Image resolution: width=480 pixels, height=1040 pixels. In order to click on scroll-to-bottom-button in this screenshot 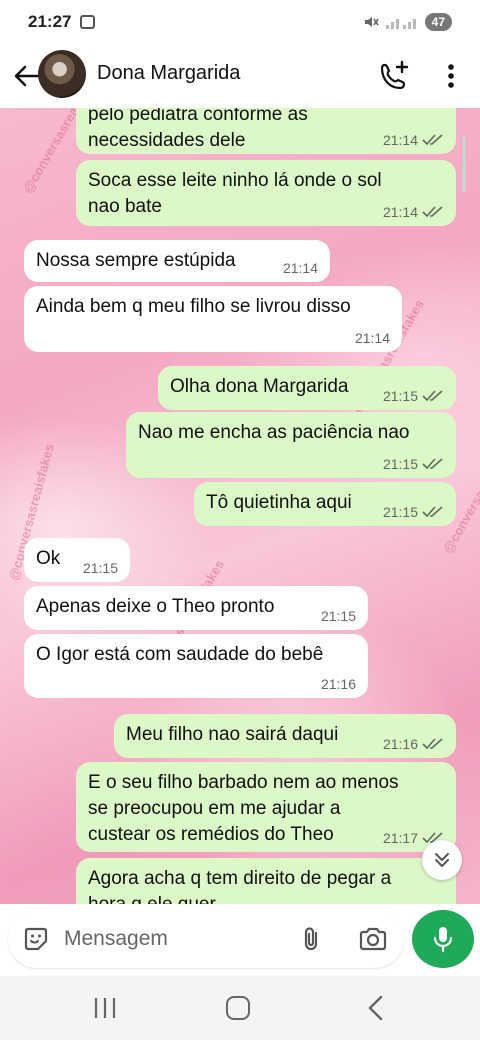, I will do `click(442, 860)`.